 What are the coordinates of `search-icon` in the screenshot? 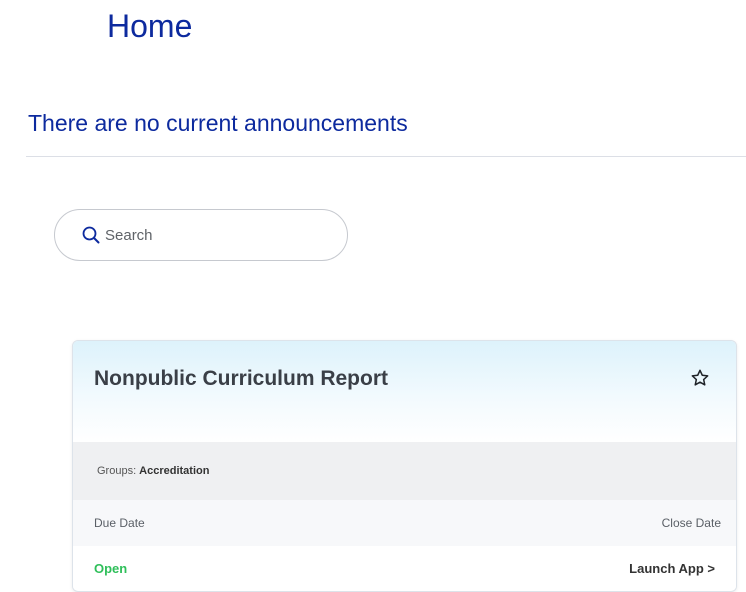 It's located at (91, 235).